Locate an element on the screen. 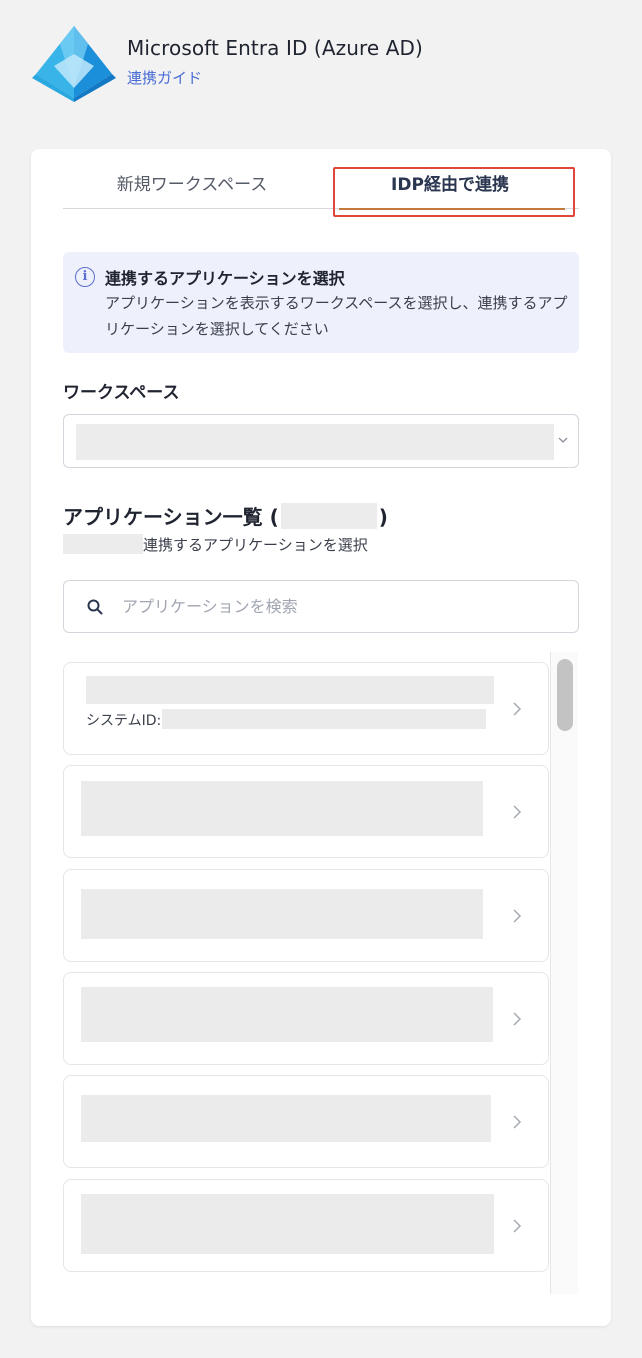 The width and height of the screenshot is (642, 1358). tab-via-idp-label: IDP経由で連携 is located at coordinates (450, 185).